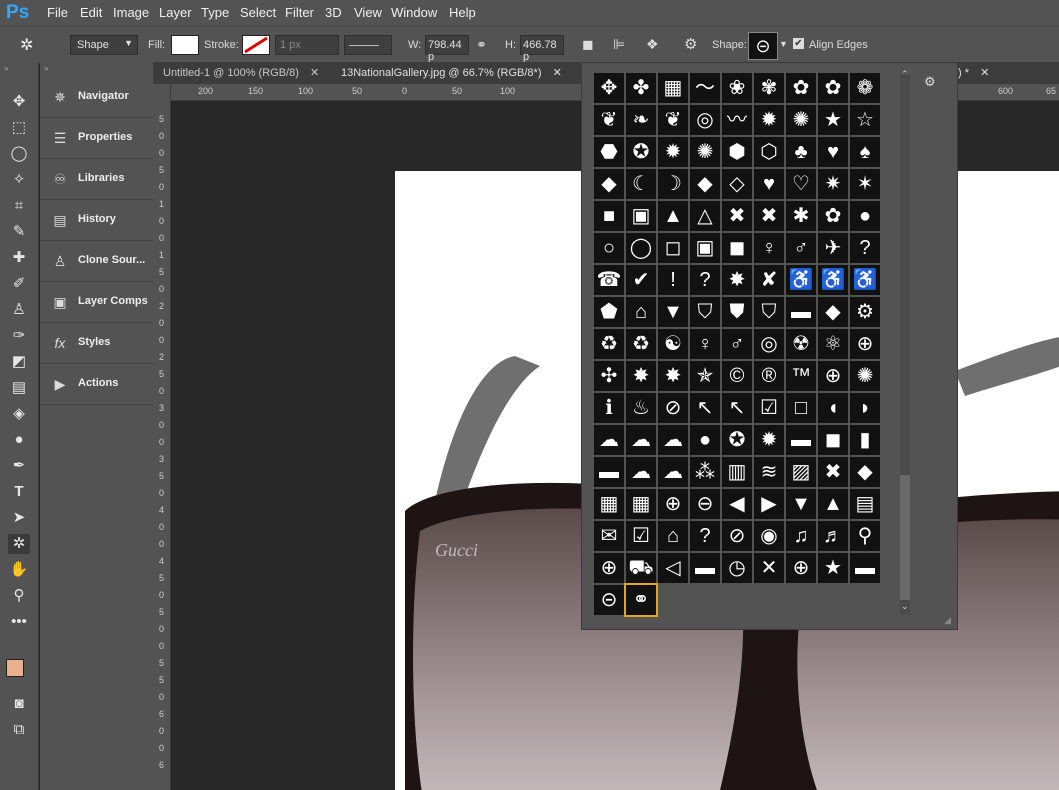 The height and width of the screenshot is (790, 1059). Describe the element at coordinates (609, 152) in the screenshot. I see `shape-cell: ⬣` at that location.